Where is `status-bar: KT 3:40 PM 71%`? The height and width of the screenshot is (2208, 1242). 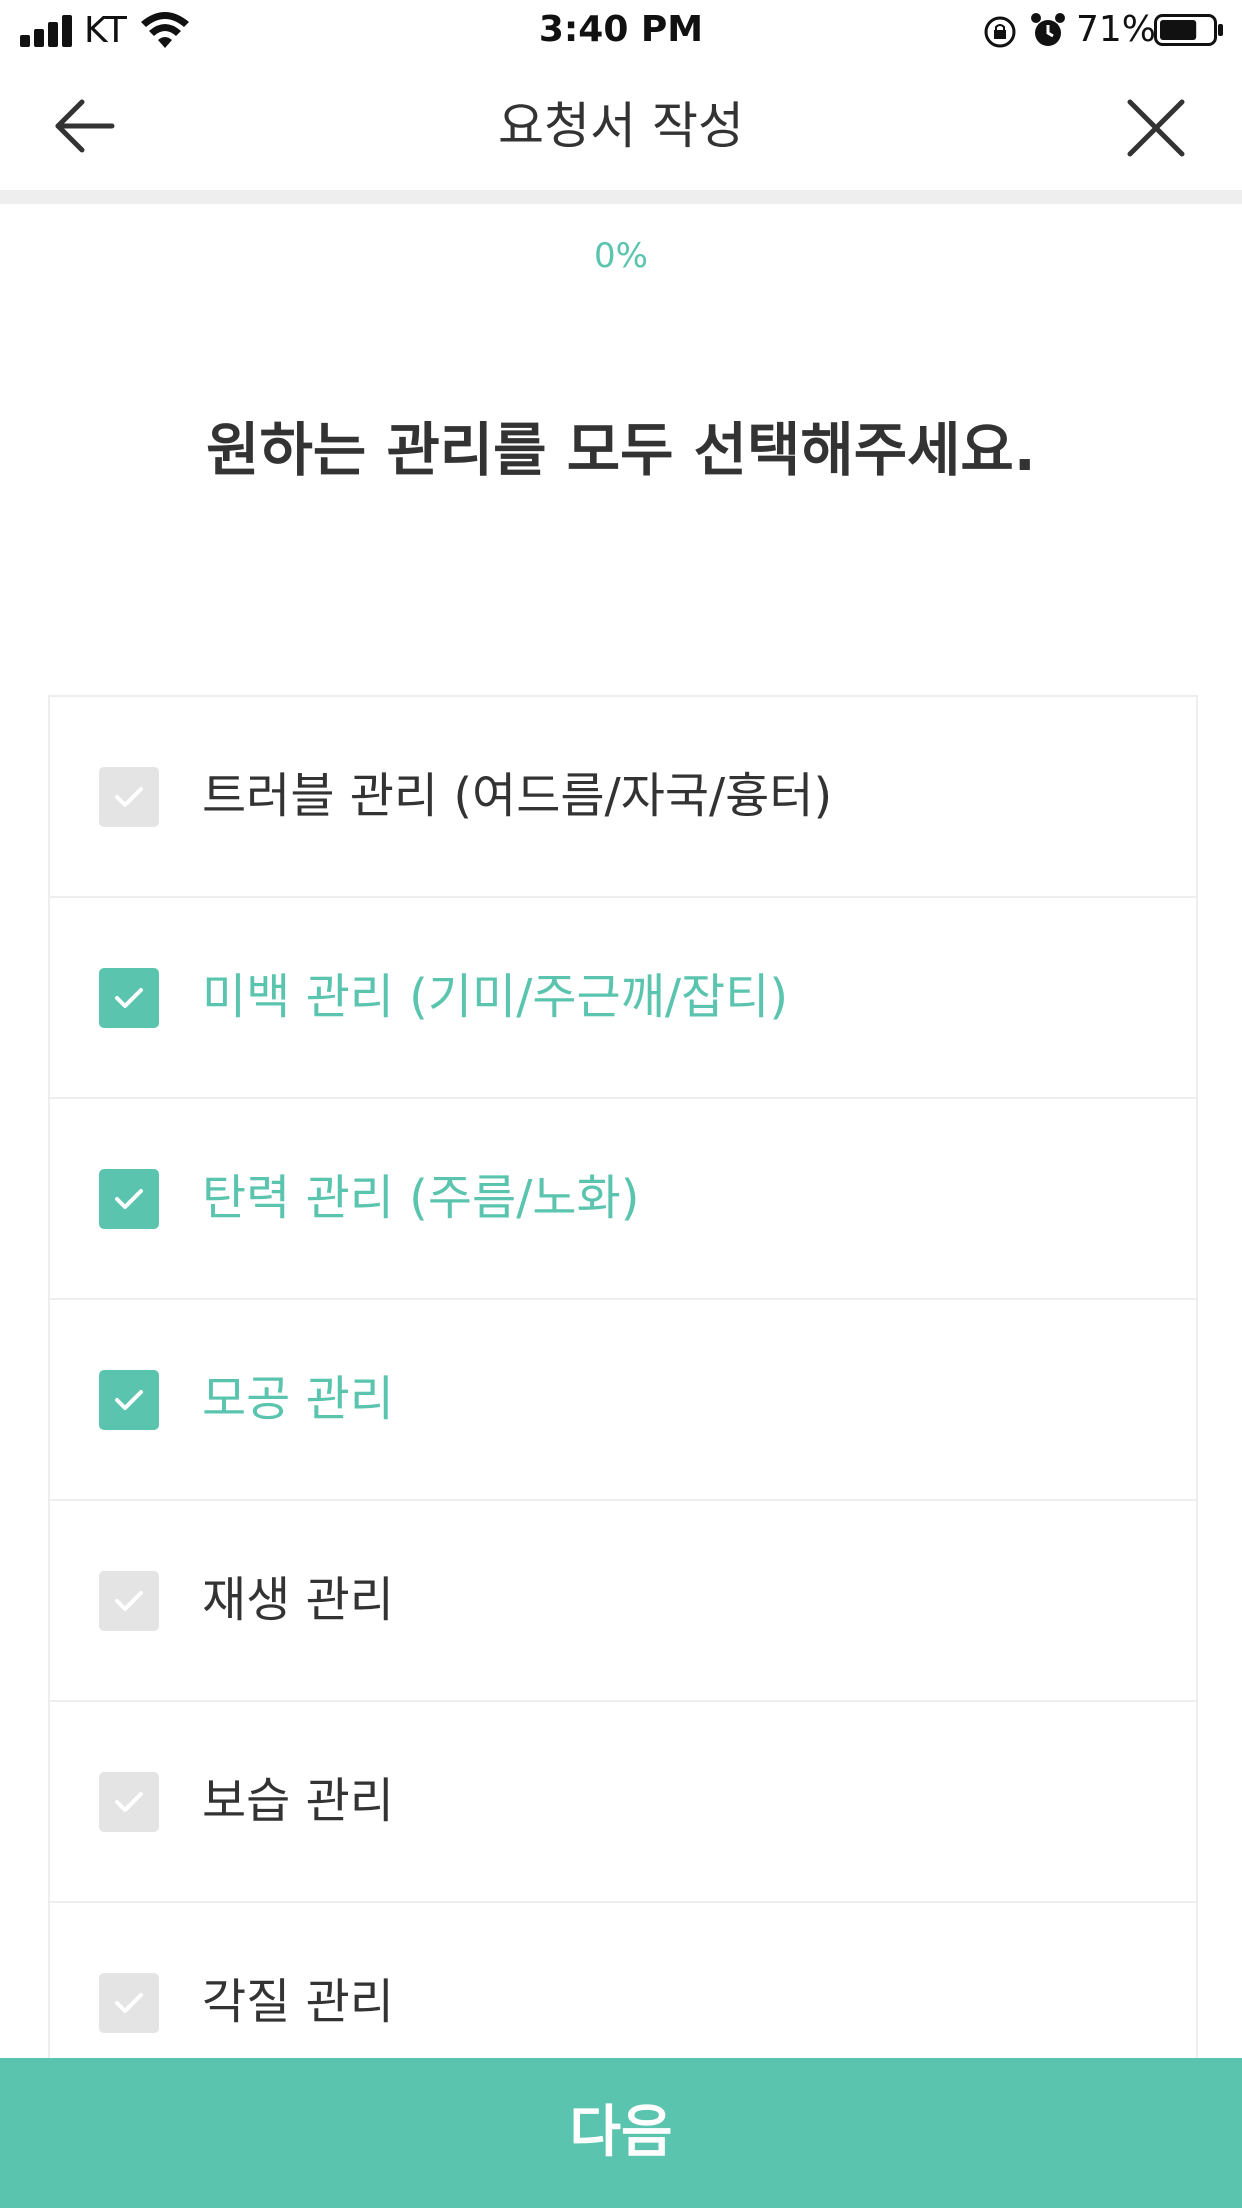
status-bar: KT 3:40 PM 71% is located at coordinates (621, 30).